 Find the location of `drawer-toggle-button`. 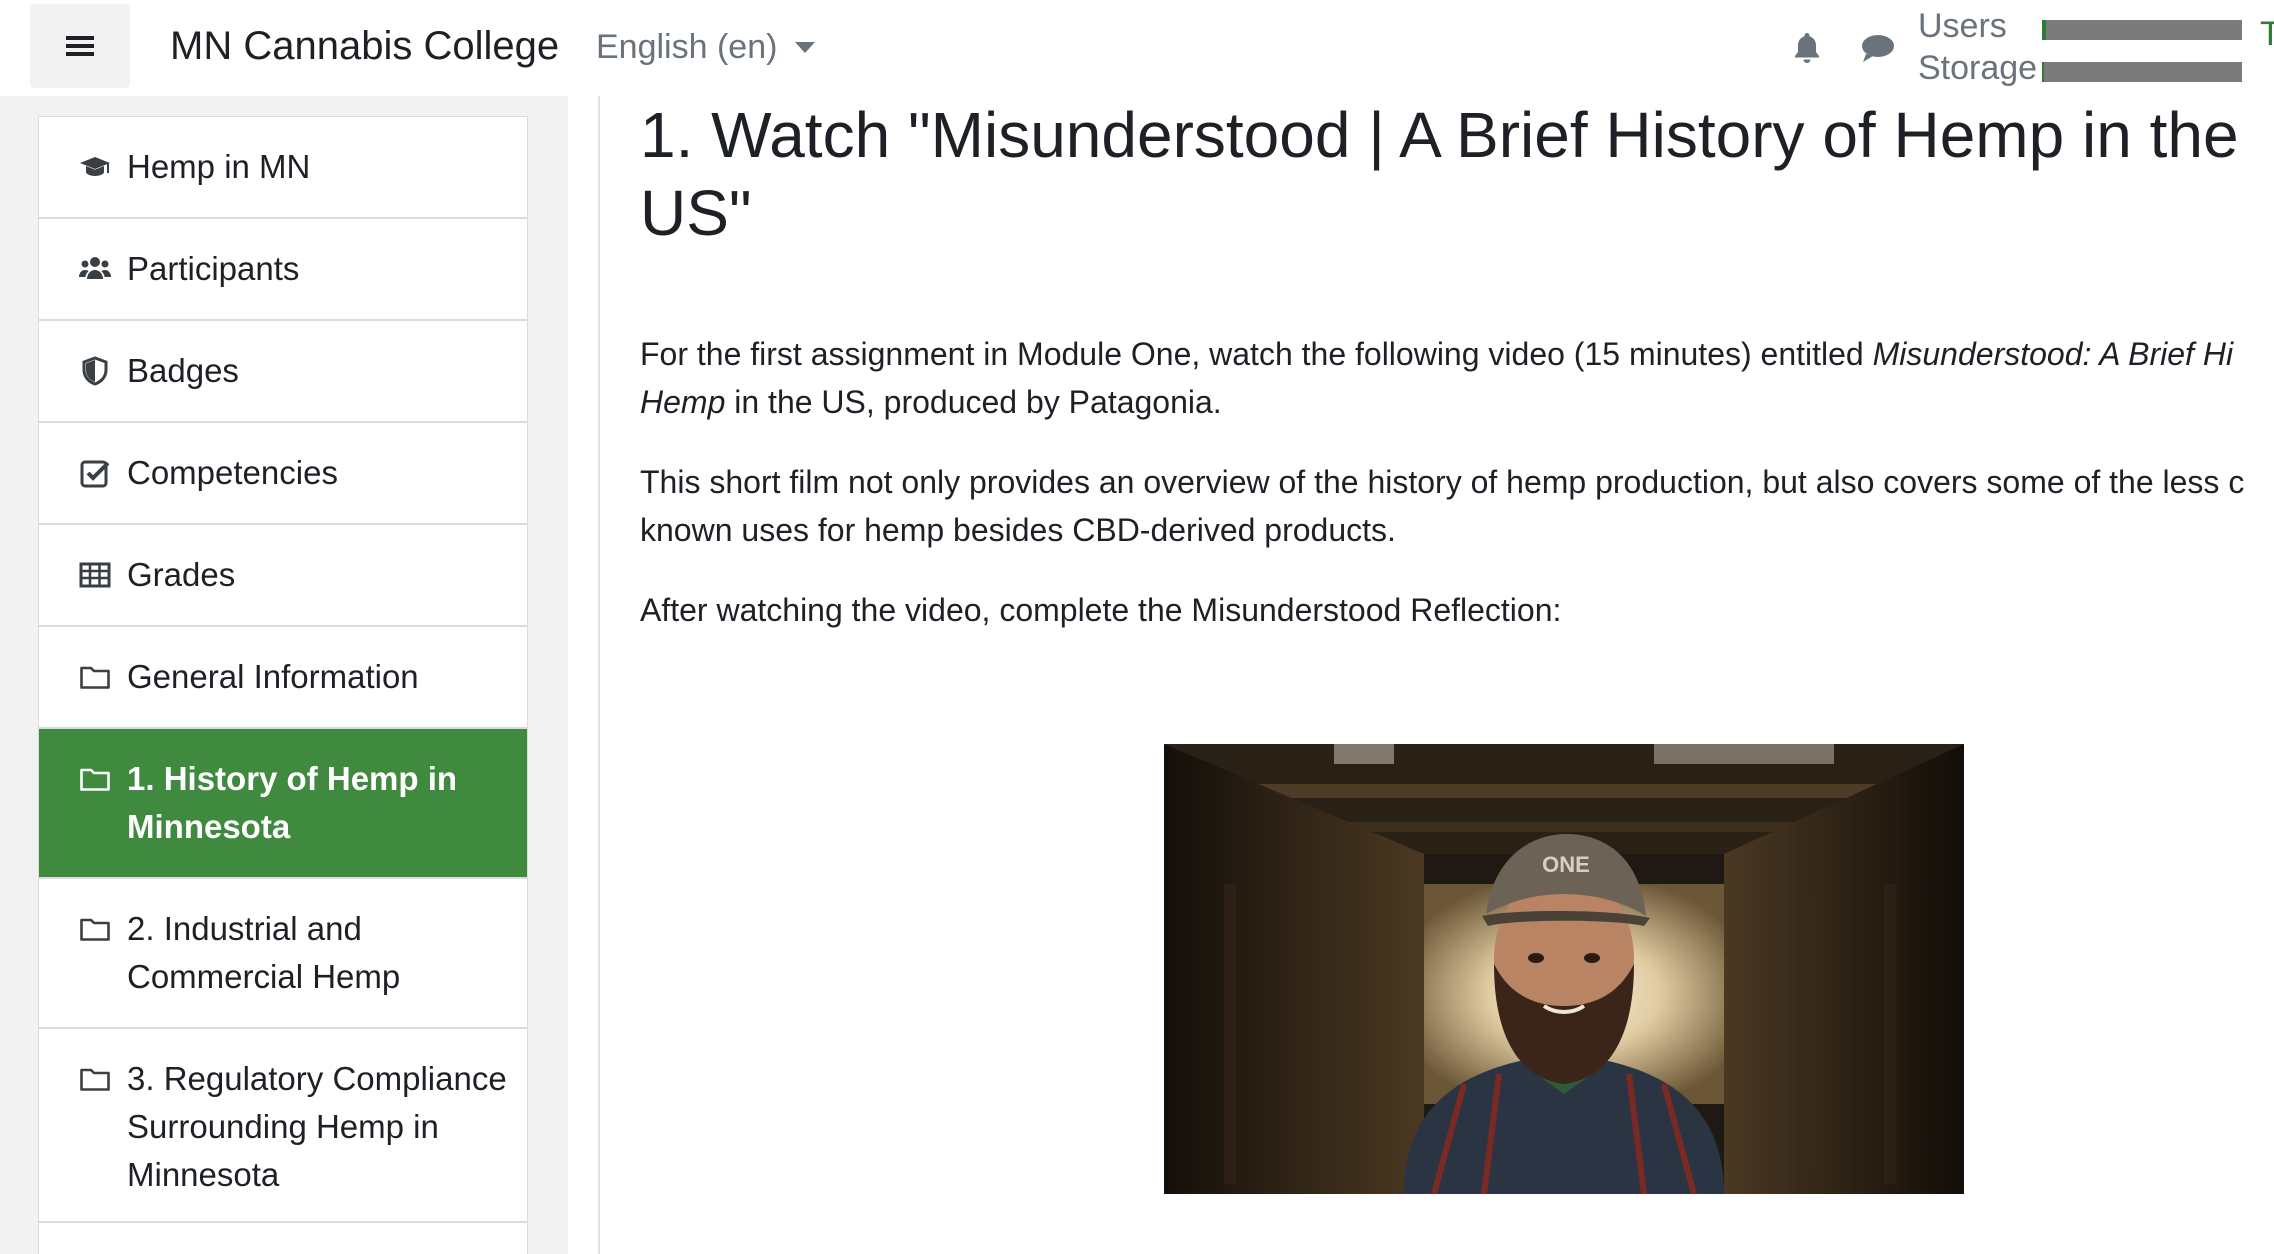

drawer-toggle-button is located at coordinates (80, 46).